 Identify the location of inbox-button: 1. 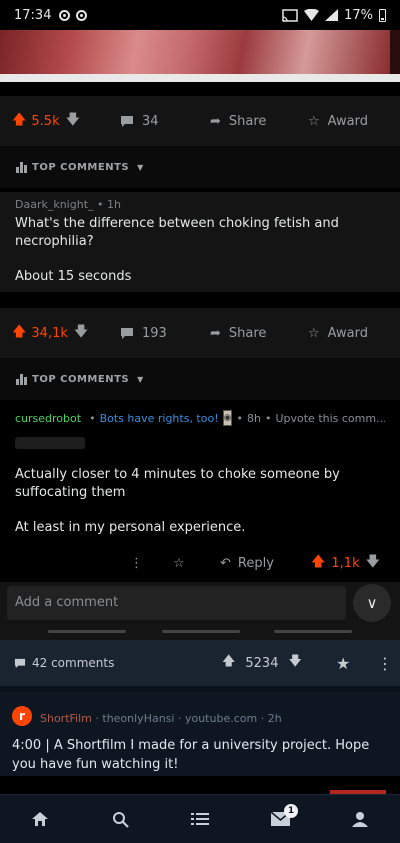
(280, 819).